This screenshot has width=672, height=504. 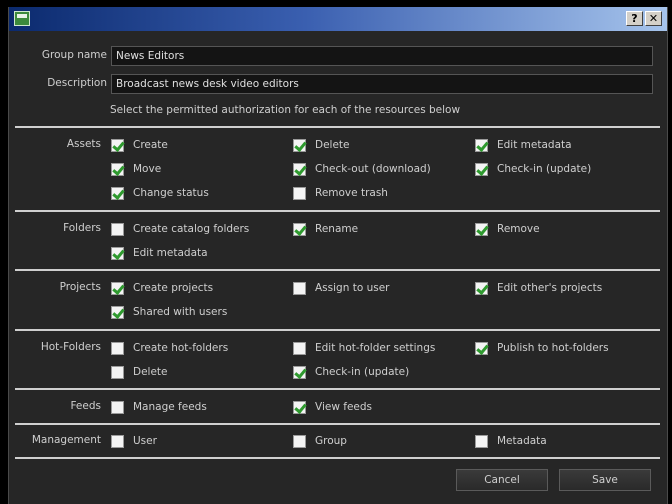 What do you see at coordinates (150, 145) in the screenshot?
I see `checkbox-label: Create` at bounding box center [150, 145].